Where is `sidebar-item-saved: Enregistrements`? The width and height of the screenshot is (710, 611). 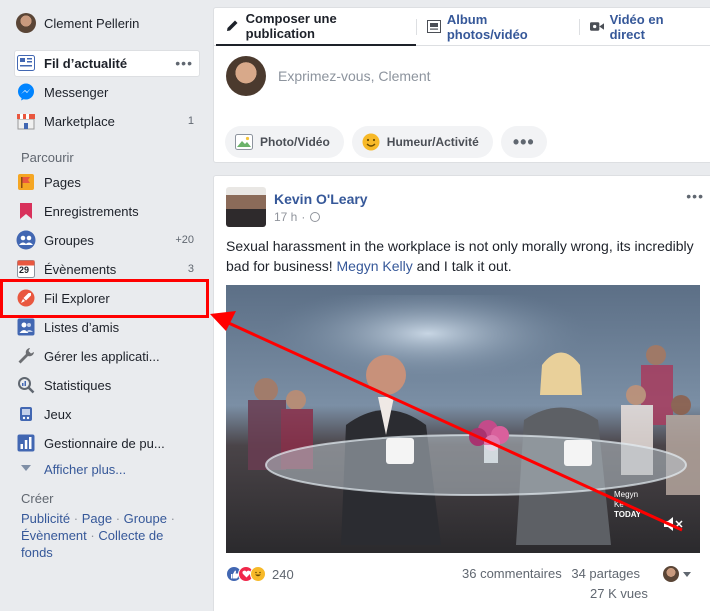
sidebar-item-saved: Enregistrements is located at coordinates (77, 211).